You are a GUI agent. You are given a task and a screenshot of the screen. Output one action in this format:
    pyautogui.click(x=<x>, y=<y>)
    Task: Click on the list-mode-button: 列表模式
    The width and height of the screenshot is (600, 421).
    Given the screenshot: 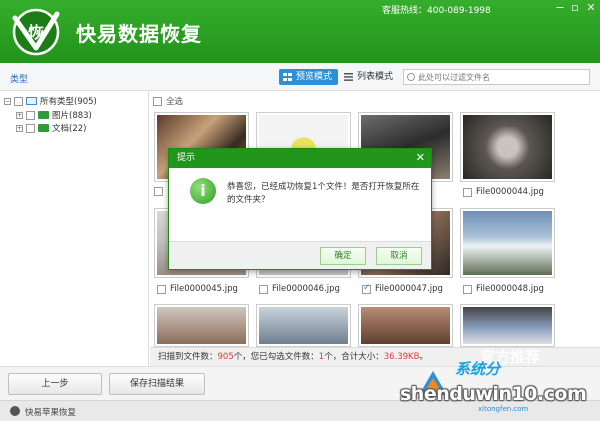 What is the action you would take?
    pyautogui.click(x=369, y=77)
    